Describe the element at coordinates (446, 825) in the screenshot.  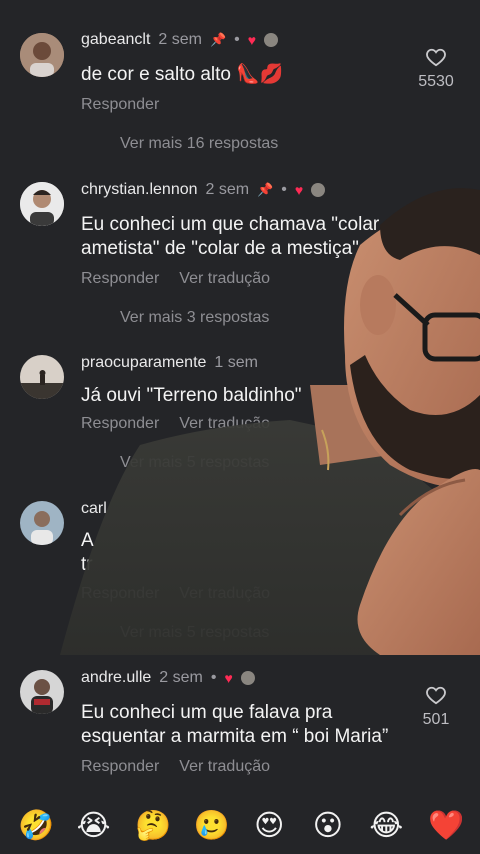
I see `red-heart-emoji-icon: ❤️` at that location.